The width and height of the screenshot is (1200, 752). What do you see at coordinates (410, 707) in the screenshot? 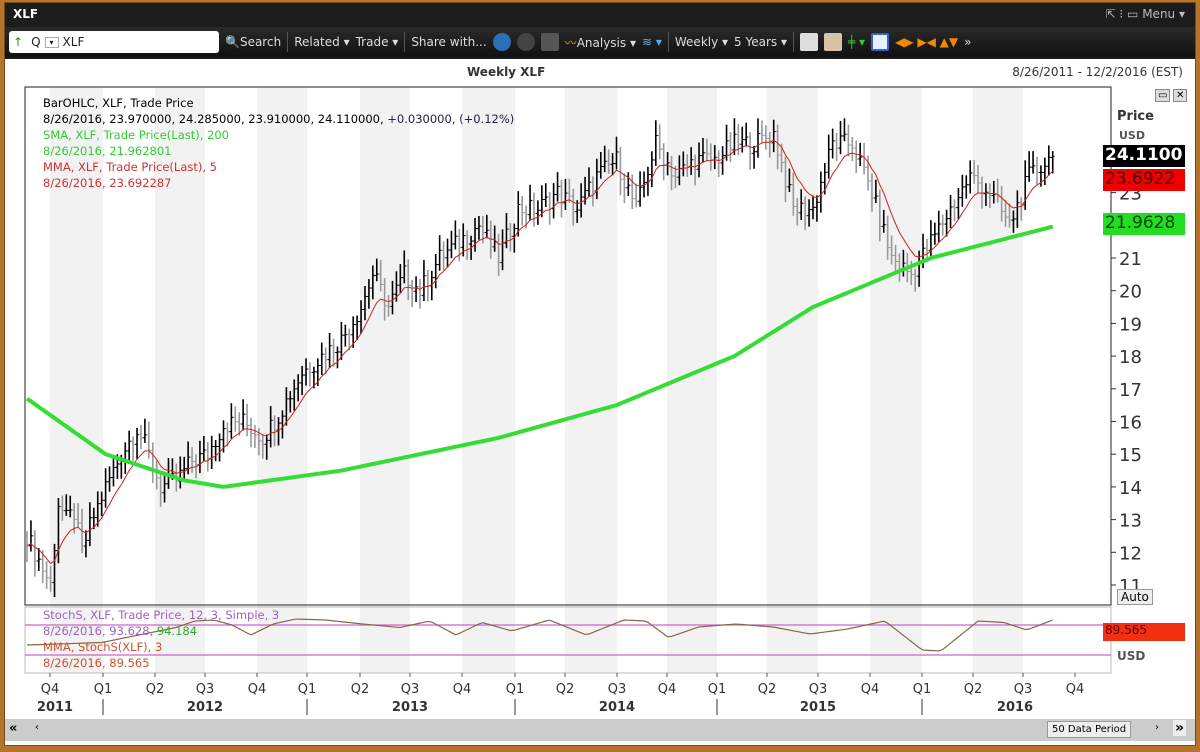
I see `year-label: 2013` at bounding box center [410, 707].